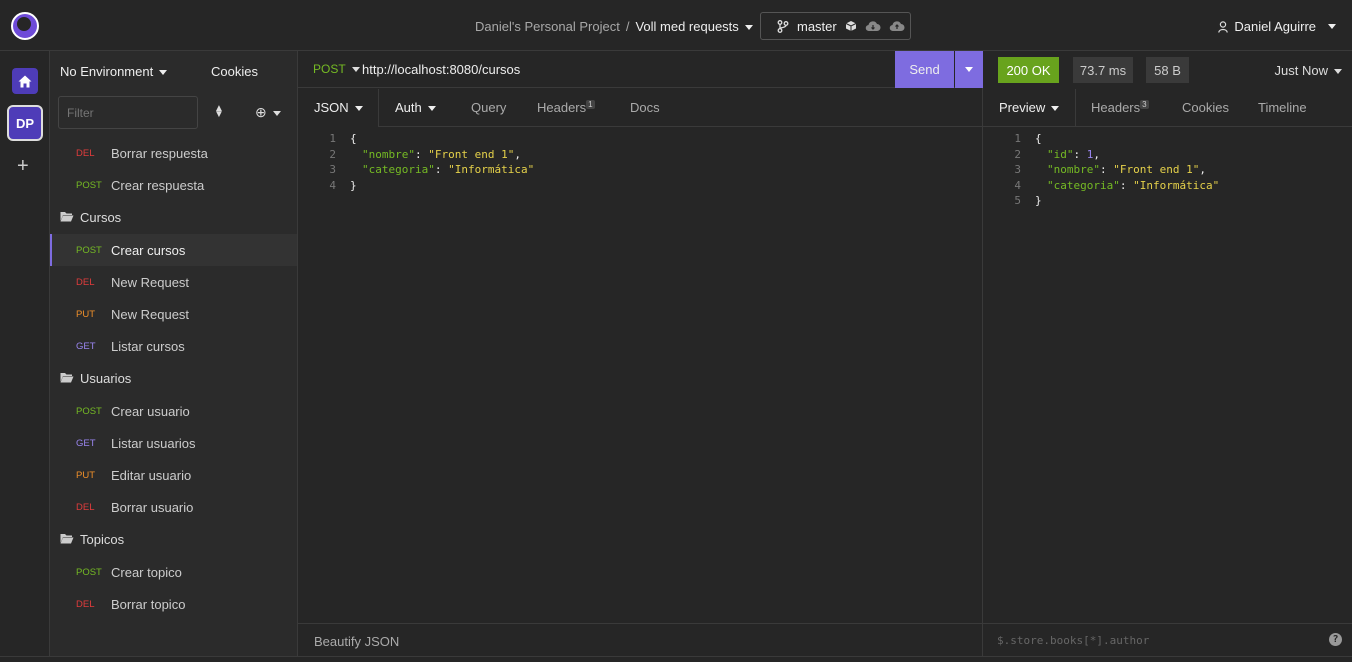 The width and height of the screenshot is (1352, 662). Describe the element at coordinates (1120, 107) in the screenshot. I see `tab-response-headers: Headers 3` at that location.